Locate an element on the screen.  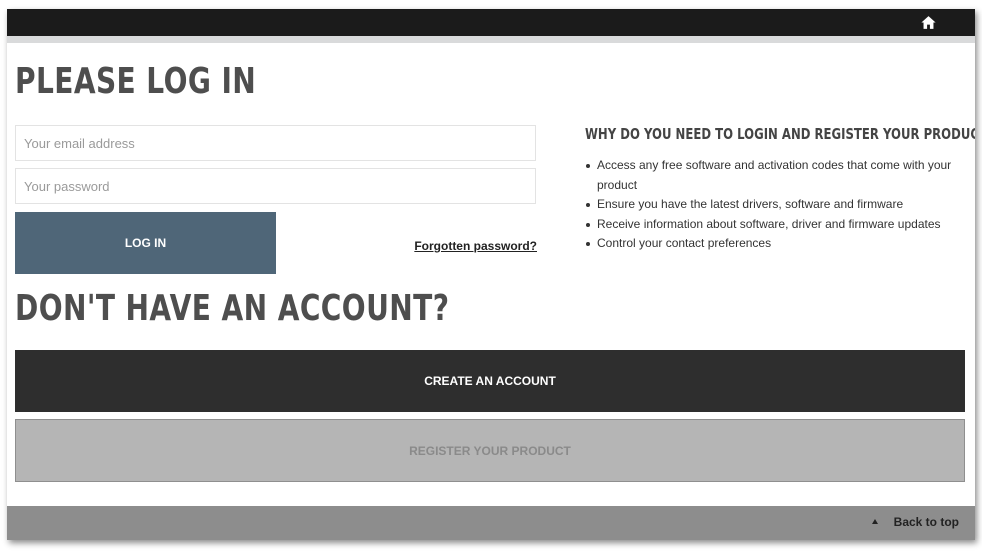
footer: Back to top is located at coordinates (491, 523).